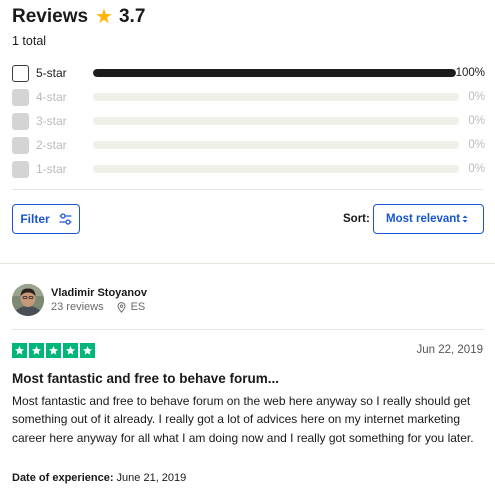  I want to click on sort-value: Most relevant, so click(423, 219).